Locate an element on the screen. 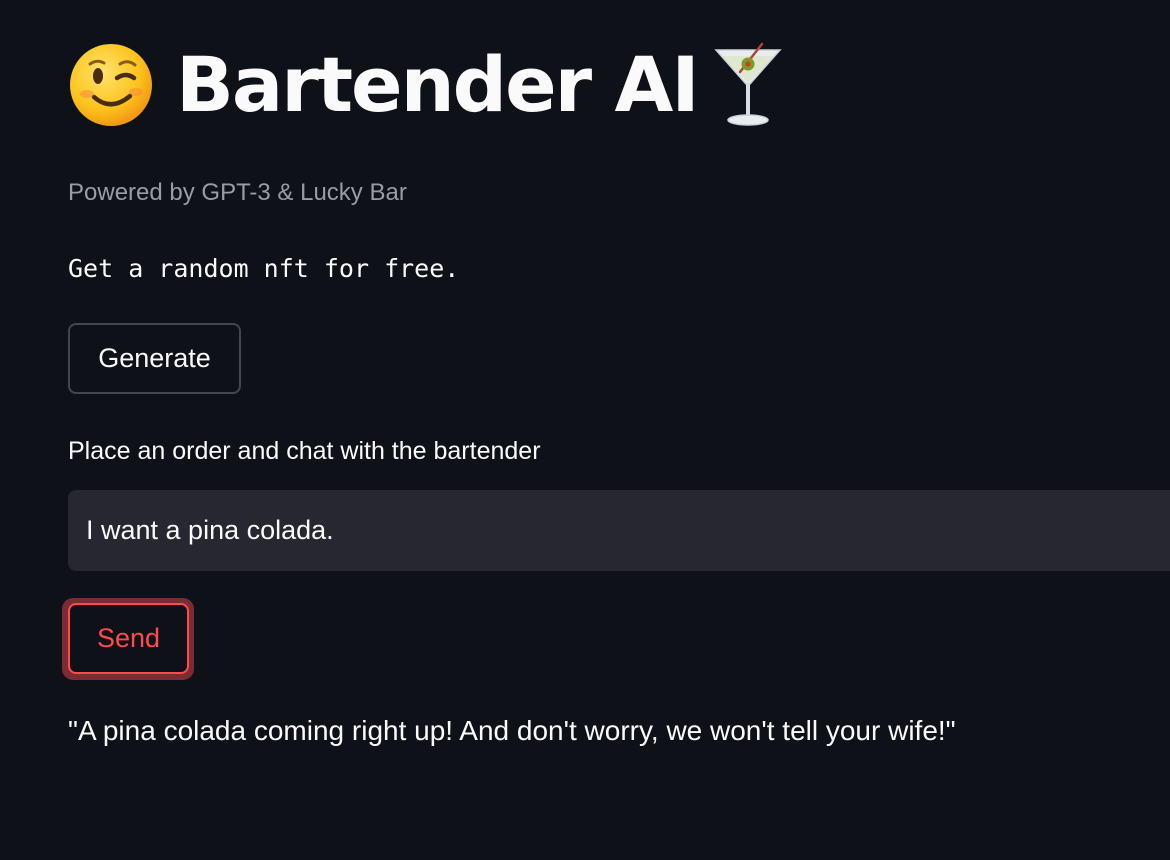  generate-button: Generate is located at coordinates (154, 358).